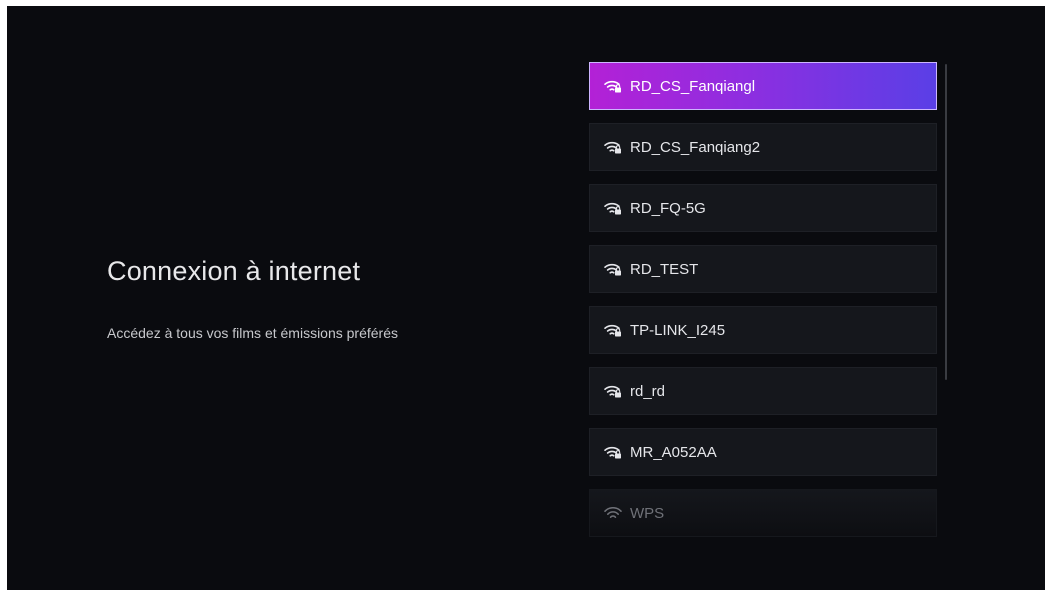  What do you see at coordinates (613, 512) in the screenshot?
I see `wifi-icon` at bounding box center [613, 512].